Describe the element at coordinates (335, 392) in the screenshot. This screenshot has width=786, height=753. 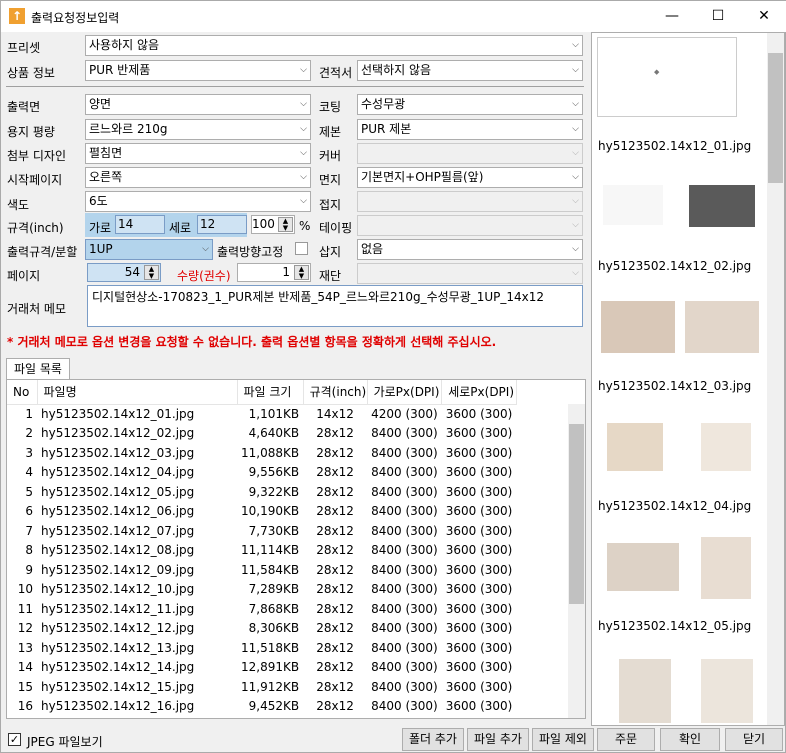
I see `col-header-size: 규격(inch)` at that location.